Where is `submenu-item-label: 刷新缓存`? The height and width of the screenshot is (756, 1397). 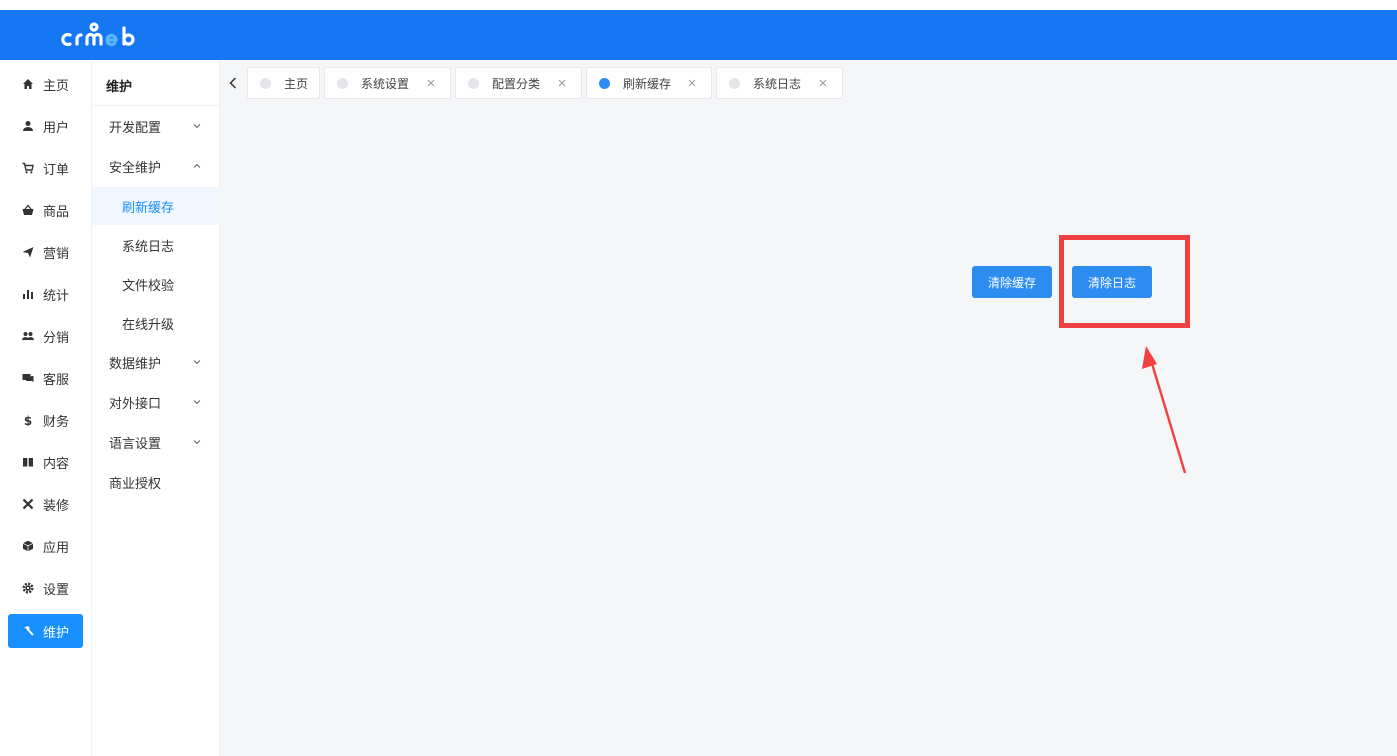 submenu-item-label: 刷新缓存 is located at coordinates (148, 208).